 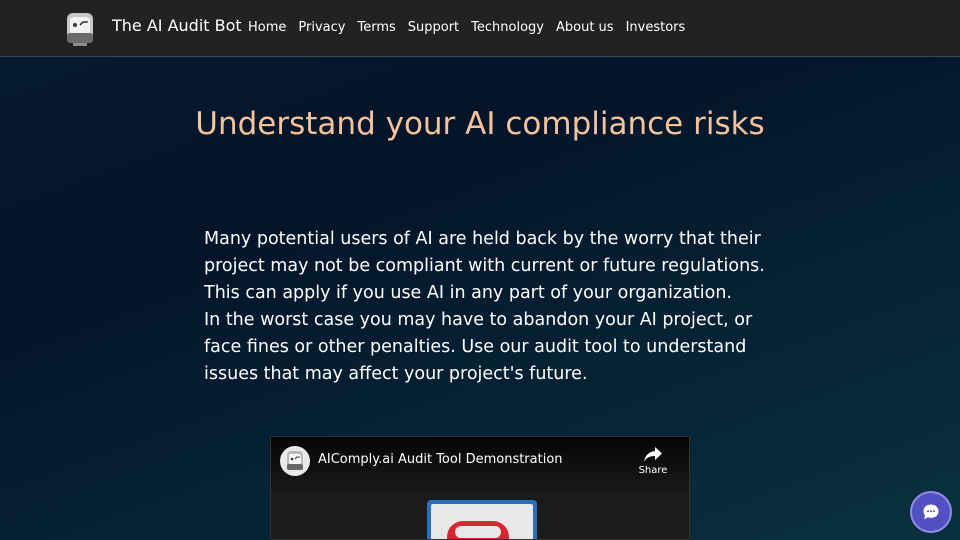 What do you see at coordinates (585, 27) in the screenshot?
I see `nav-about-us-link: About us` at bounding box center [585, 27].